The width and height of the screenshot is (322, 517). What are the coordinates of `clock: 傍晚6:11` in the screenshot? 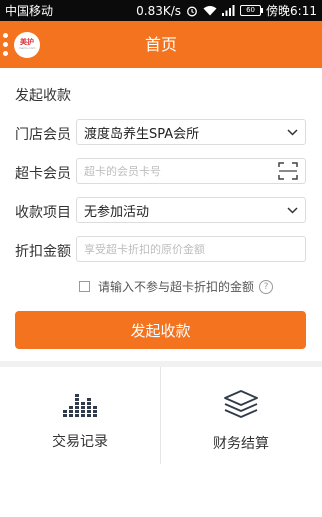 It's located at (291, 11).